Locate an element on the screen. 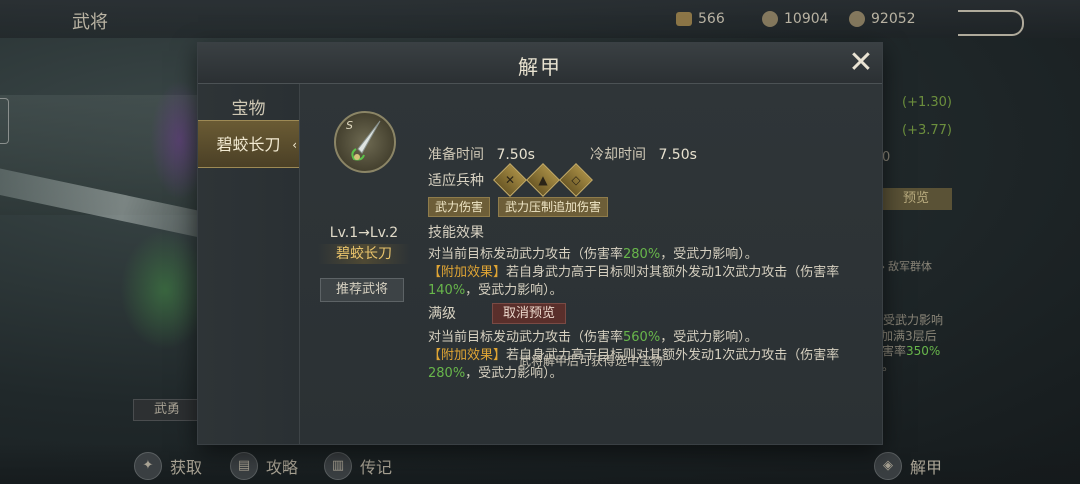 Image resolution: width=1080 pixels, height=484 pixels. blade-icon is located at coordinates (366, 140).